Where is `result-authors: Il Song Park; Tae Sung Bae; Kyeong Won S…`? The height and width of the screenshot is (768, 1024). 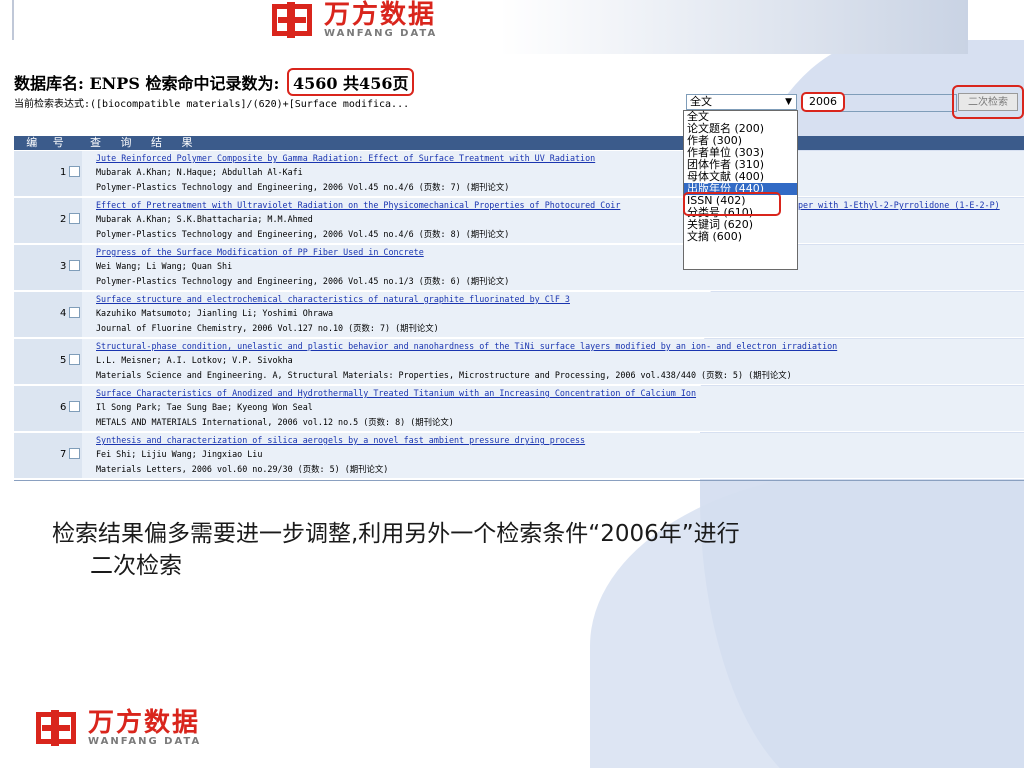 result-authors: Il Song Park; Tae Sung Bae; Kyeong Won S… is located at coordinates (204, 407).